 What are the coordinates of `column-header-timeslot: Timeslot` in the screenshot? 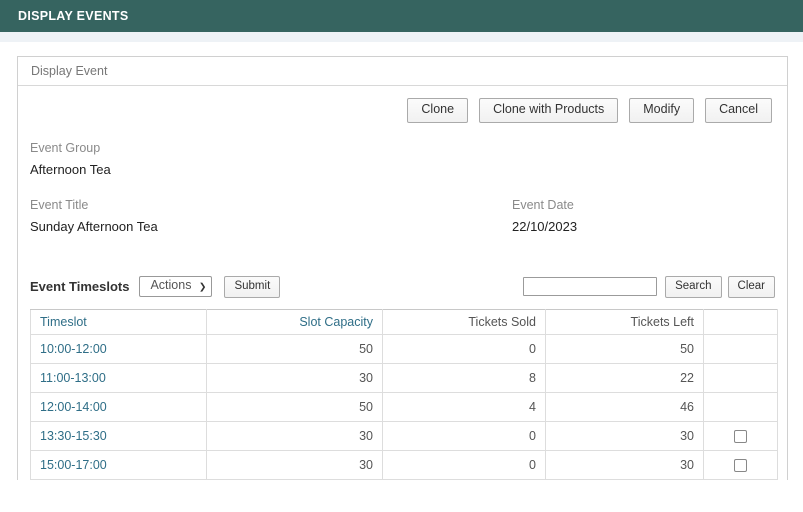 It's located at (118, 321).